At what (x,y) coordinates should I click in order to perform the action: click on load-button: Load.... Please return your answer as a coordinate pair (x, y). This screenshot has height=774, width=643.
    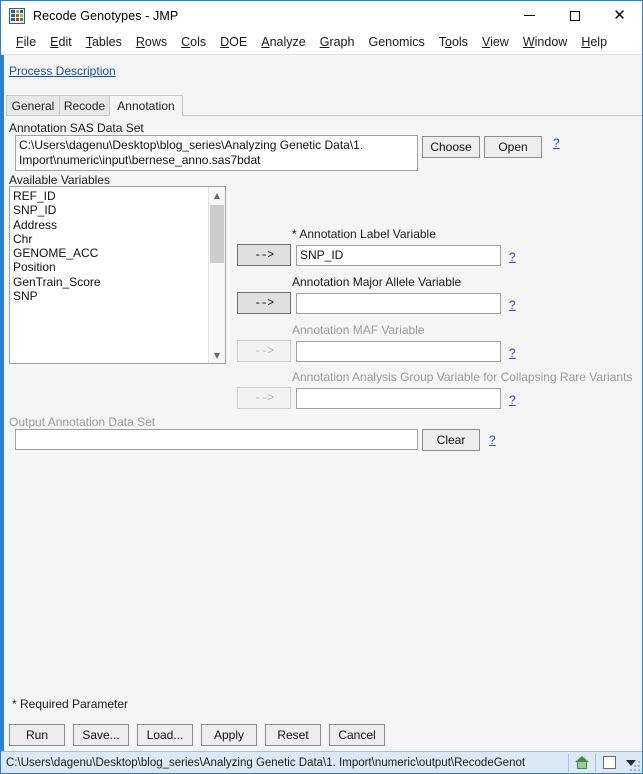
    Looking at the image, I should click on (165, 735).